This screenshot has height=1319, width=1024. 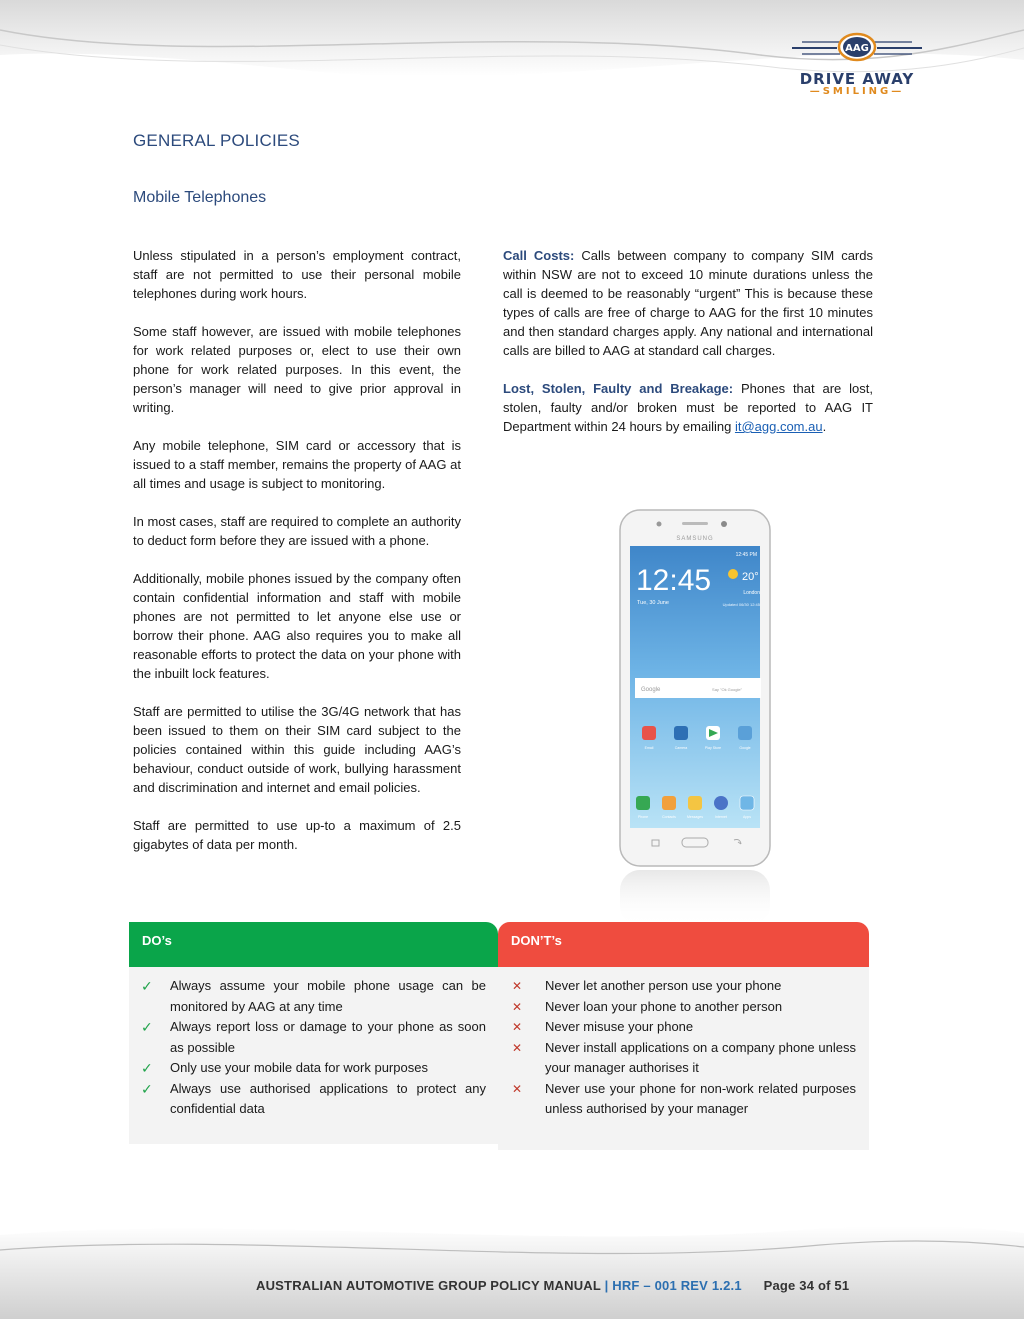 I want to click on dont-item: ✕ Never loan your phone to another person, so click(x=683, y=1007).